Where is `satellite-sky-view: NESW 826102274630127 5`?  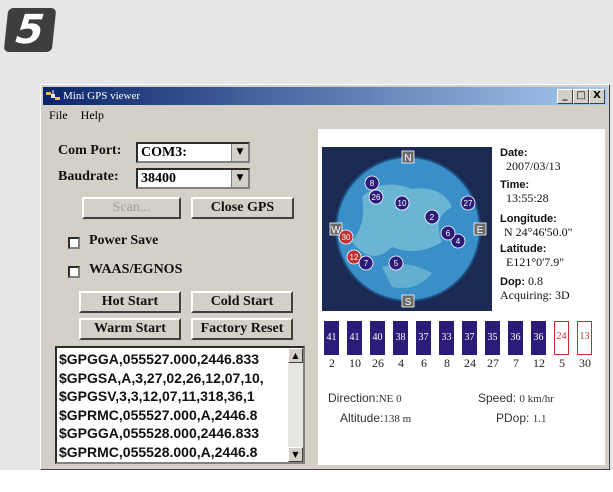
satellite-sky-view: NESW 826102274630127 5 is located at coordinates (407, 229).